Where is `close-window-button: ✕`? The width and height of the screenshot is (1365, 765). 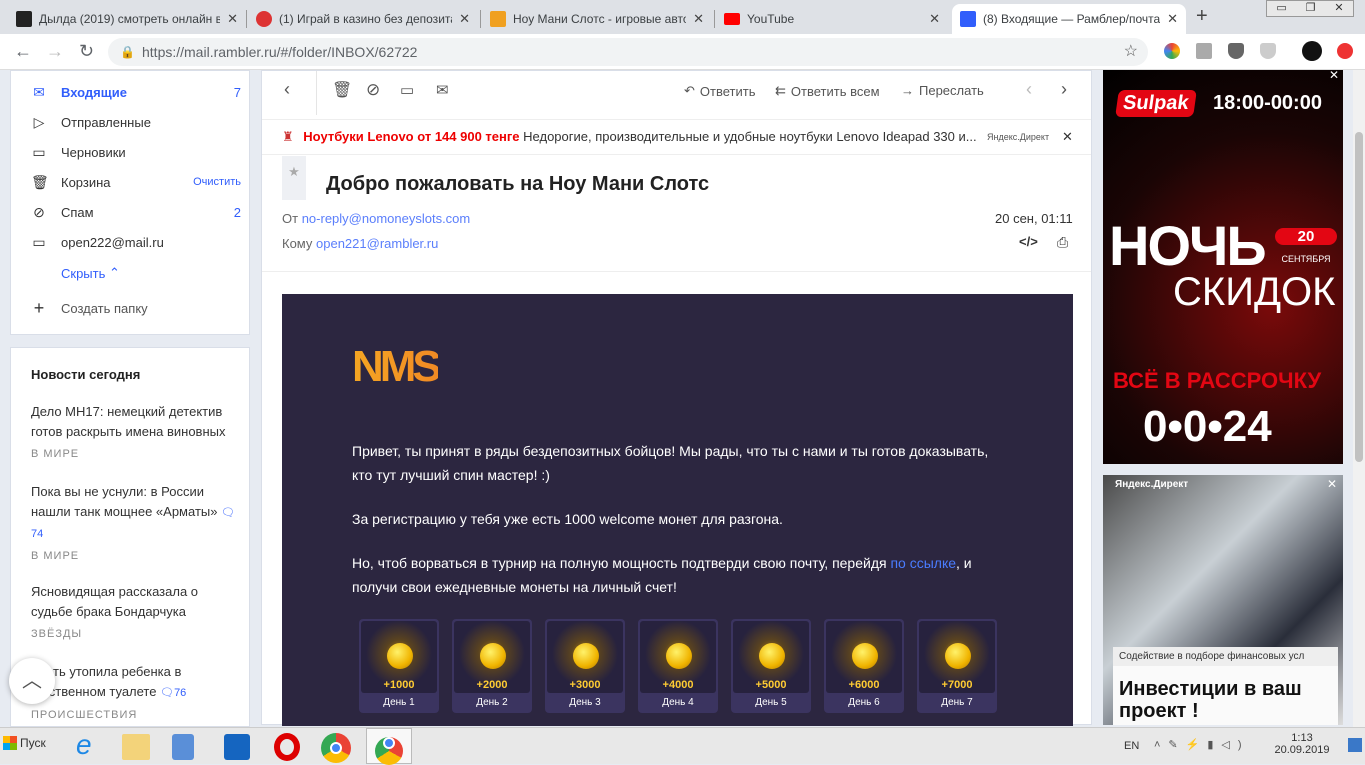 close-window-button: ✕ is located at coordinates (1338, 8).